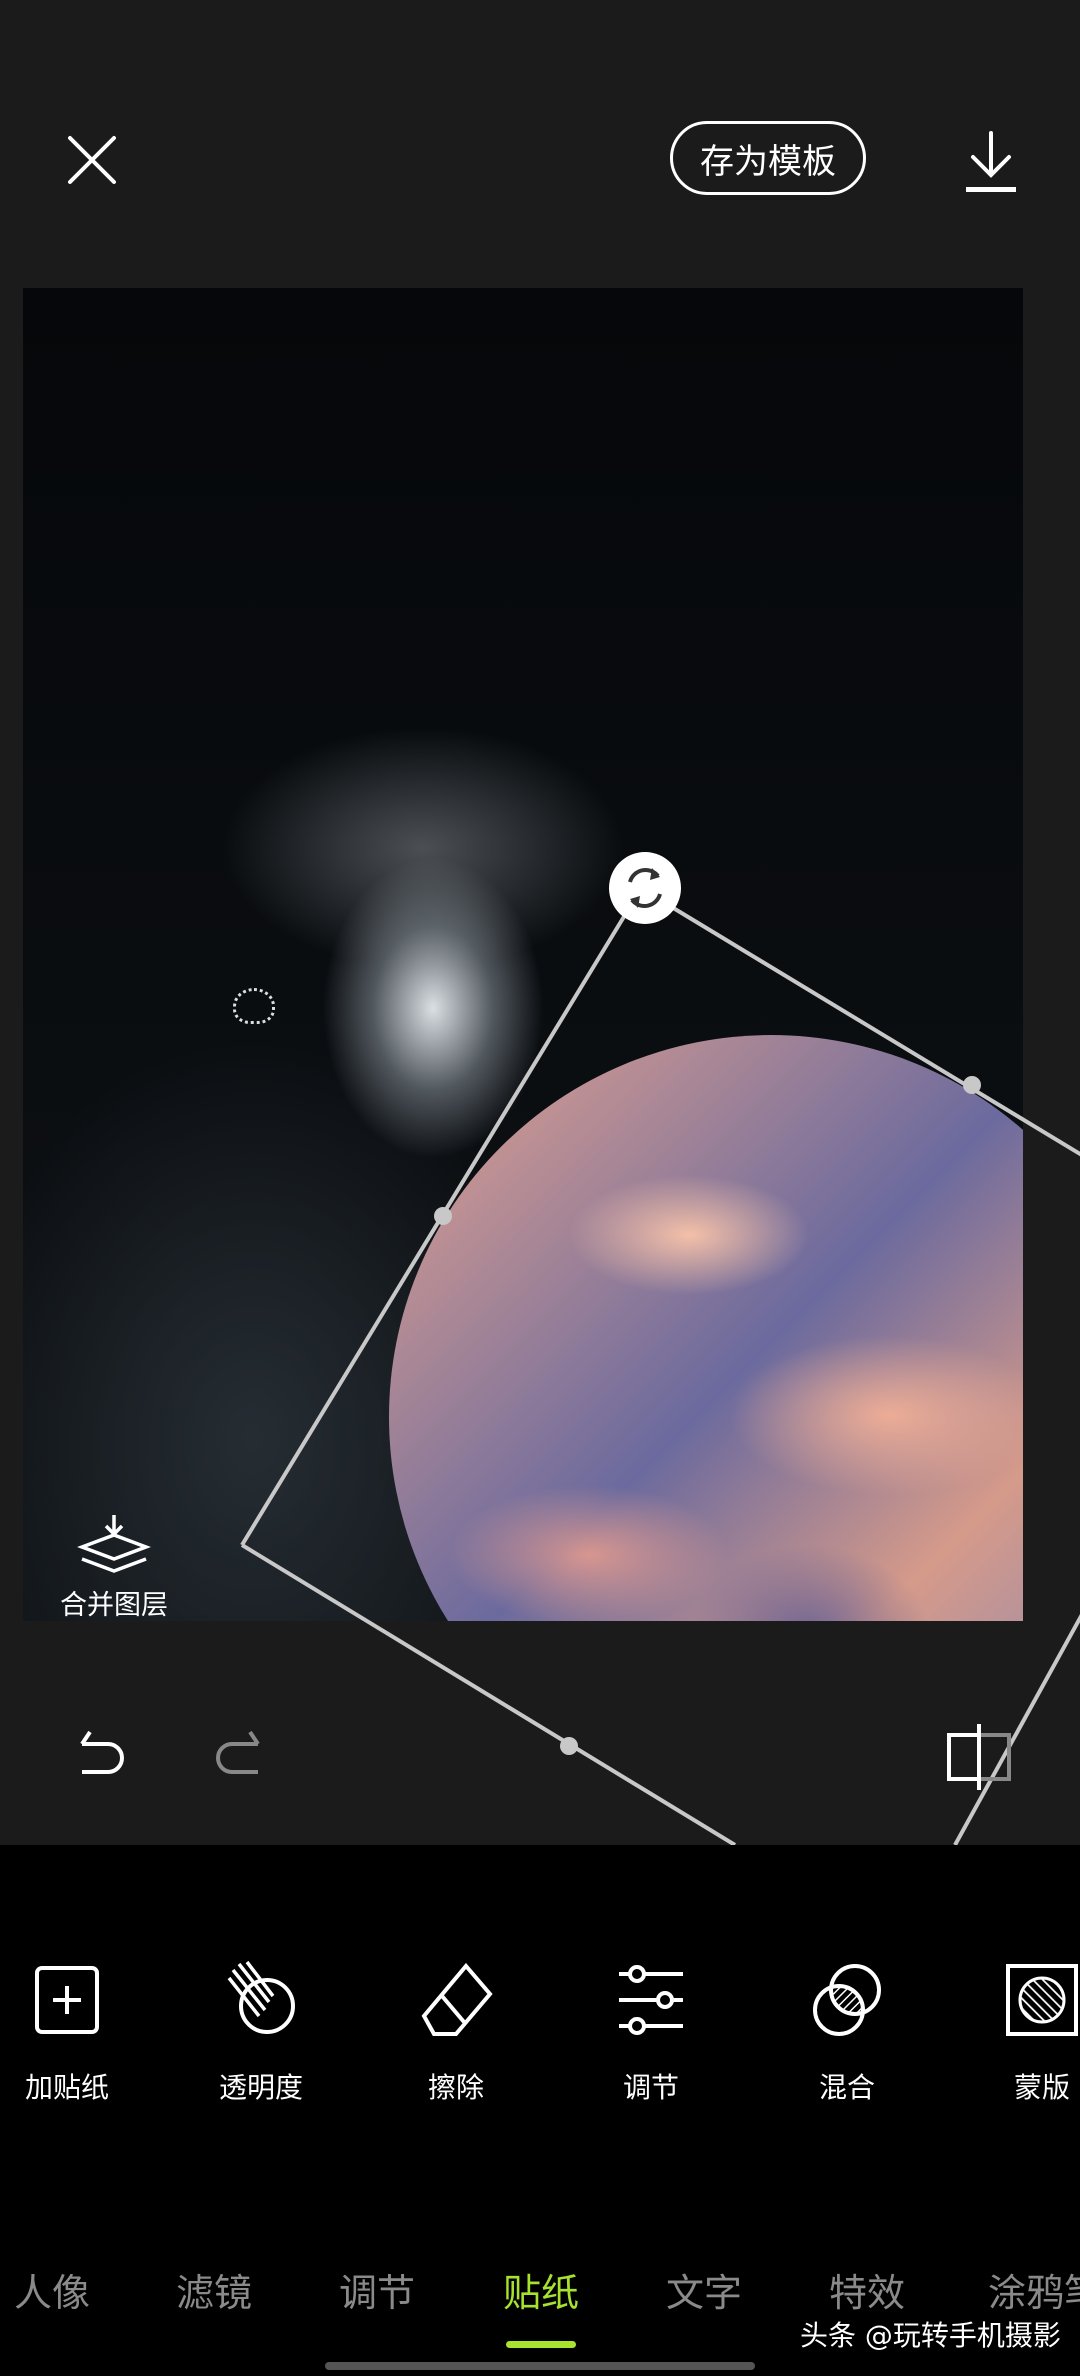 This screenshot has width=1080, height=2376. Describe the element at coordinates (260, 2087) in the screenshot. I see `tool-label: 透明度` at that location.